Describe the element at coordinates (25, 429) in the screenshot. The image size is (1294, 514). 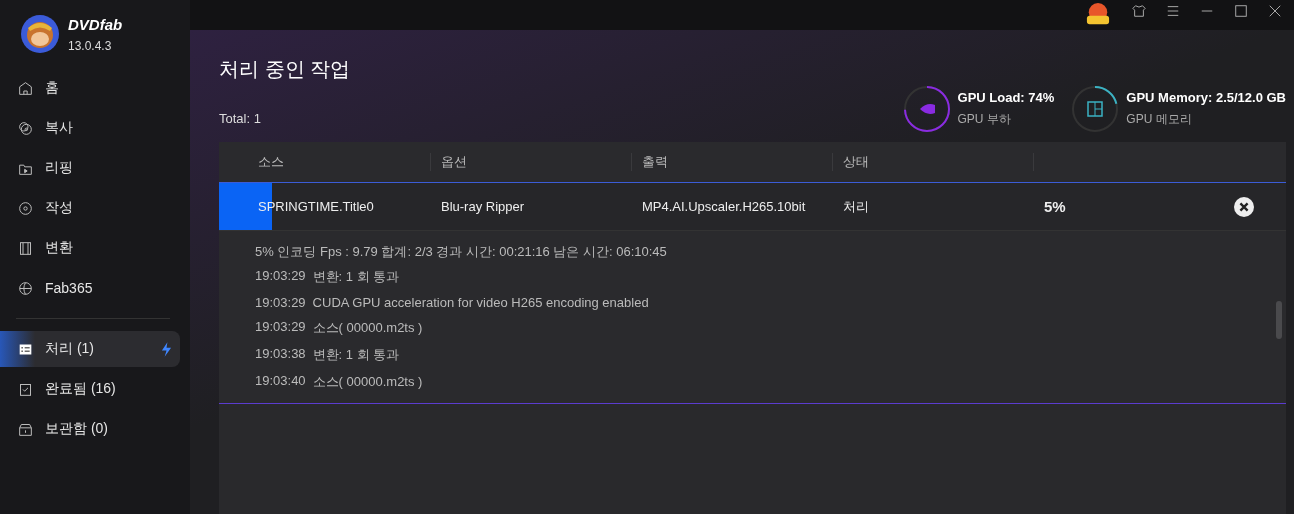
I see `box-icon` at that location.